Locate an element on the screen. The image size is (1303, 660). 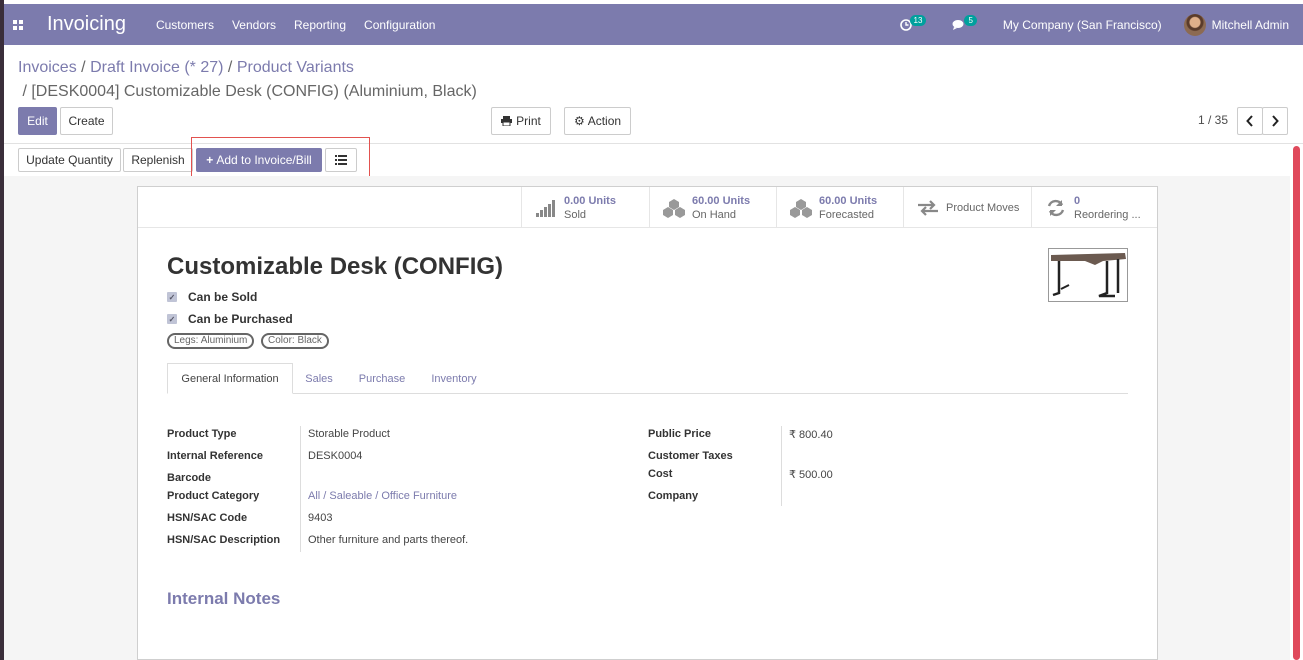
action-label: Action is located at coordinates (604, 121).